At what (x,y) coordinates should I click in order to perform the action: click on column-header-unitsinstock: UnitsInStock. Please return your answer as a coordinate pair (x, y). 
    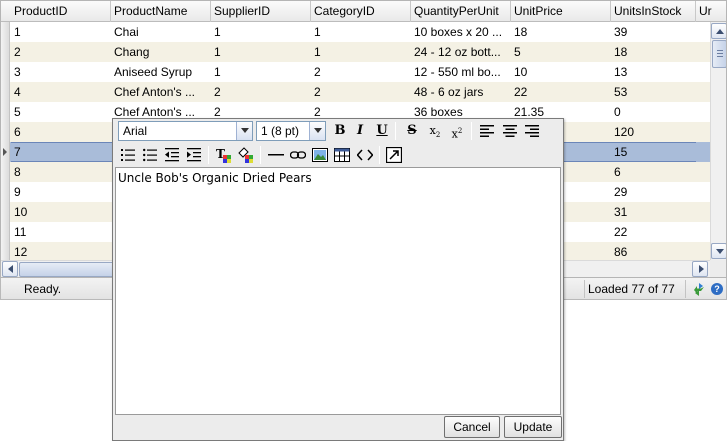
    Looking at the image, I should click on (653, 11).